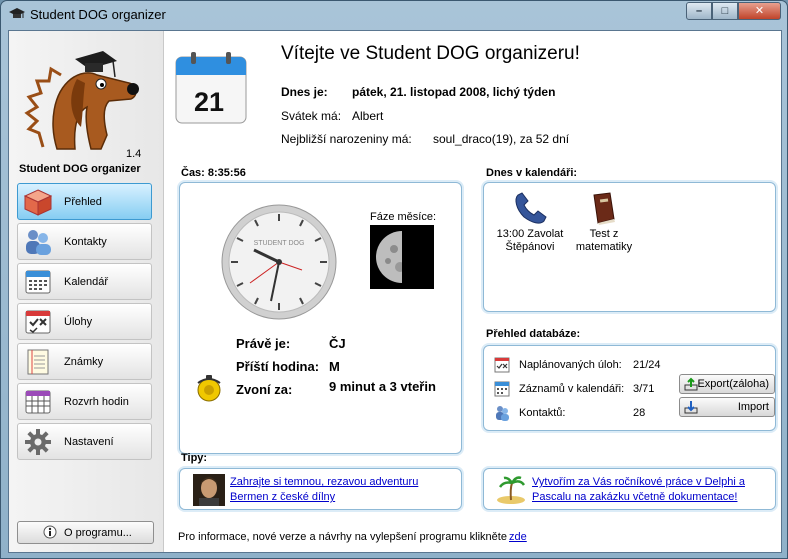 The height and width of the screenshot is (559, 788). I want to click on import-button: Import, so click(727, 407).